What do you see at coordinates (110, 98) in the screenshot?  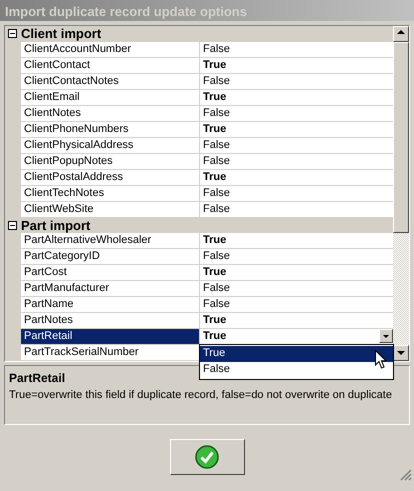 I see `property-name: ClientEmail` at bounding box center [110, 98].